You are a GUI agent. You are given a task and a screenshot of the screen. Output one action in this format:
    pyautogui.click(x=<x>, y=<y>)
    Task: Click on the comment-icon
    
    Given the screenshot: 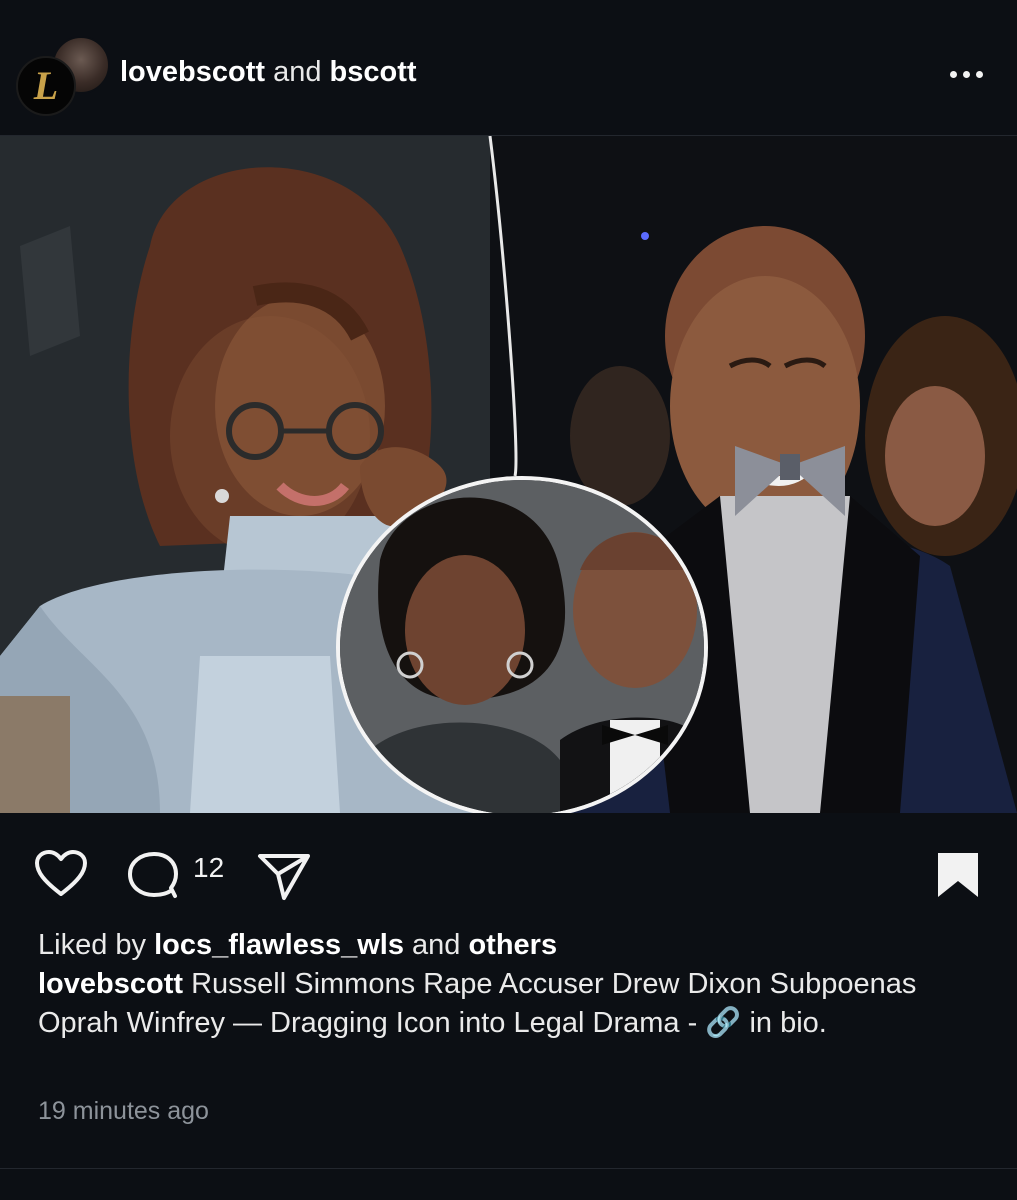 What is the action you would take?
    pyautogui.click(x=153, y=877)
    